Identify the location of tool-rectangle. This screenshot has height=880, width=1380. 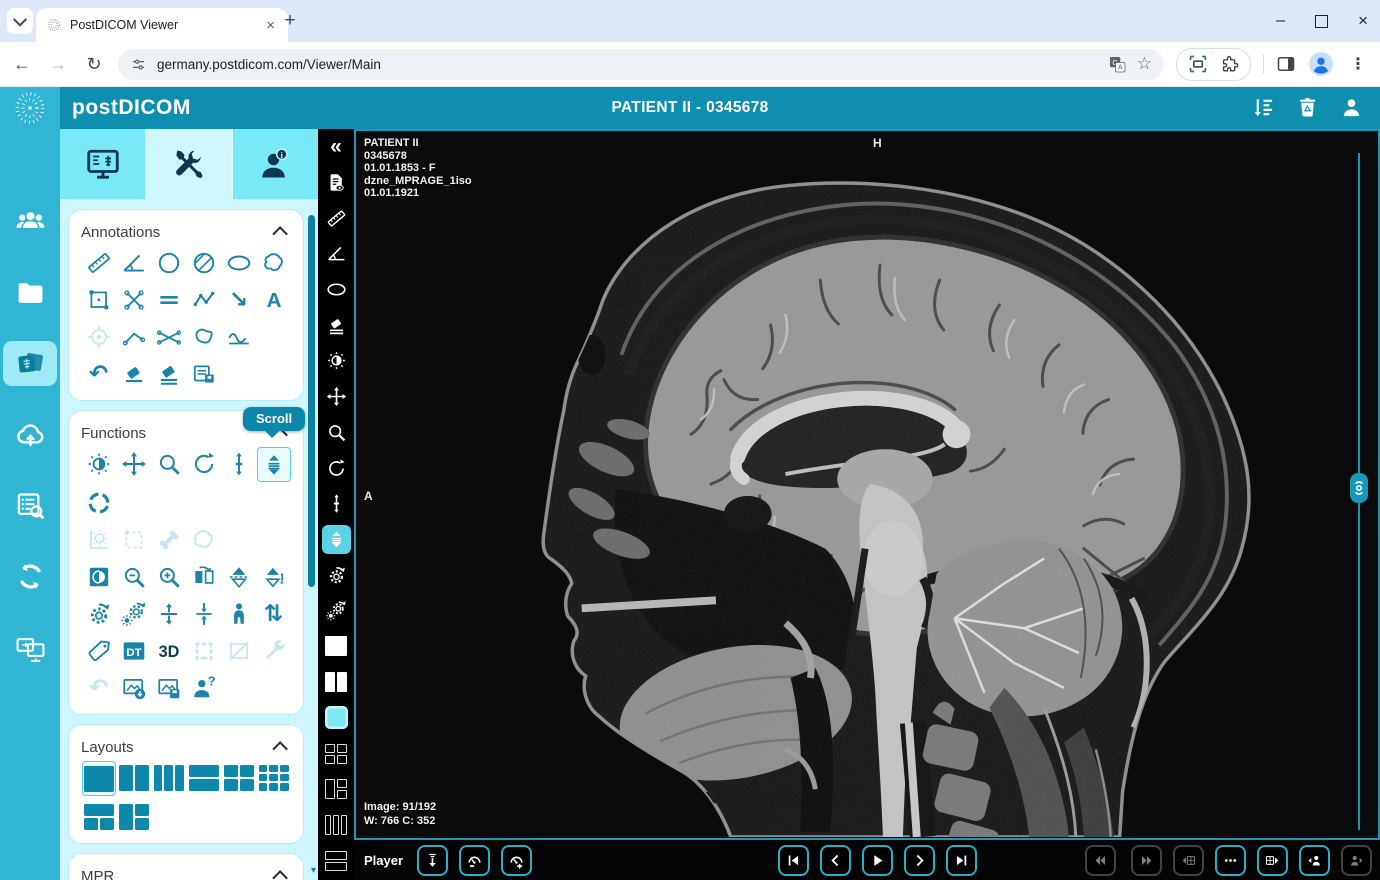
(99, 299).